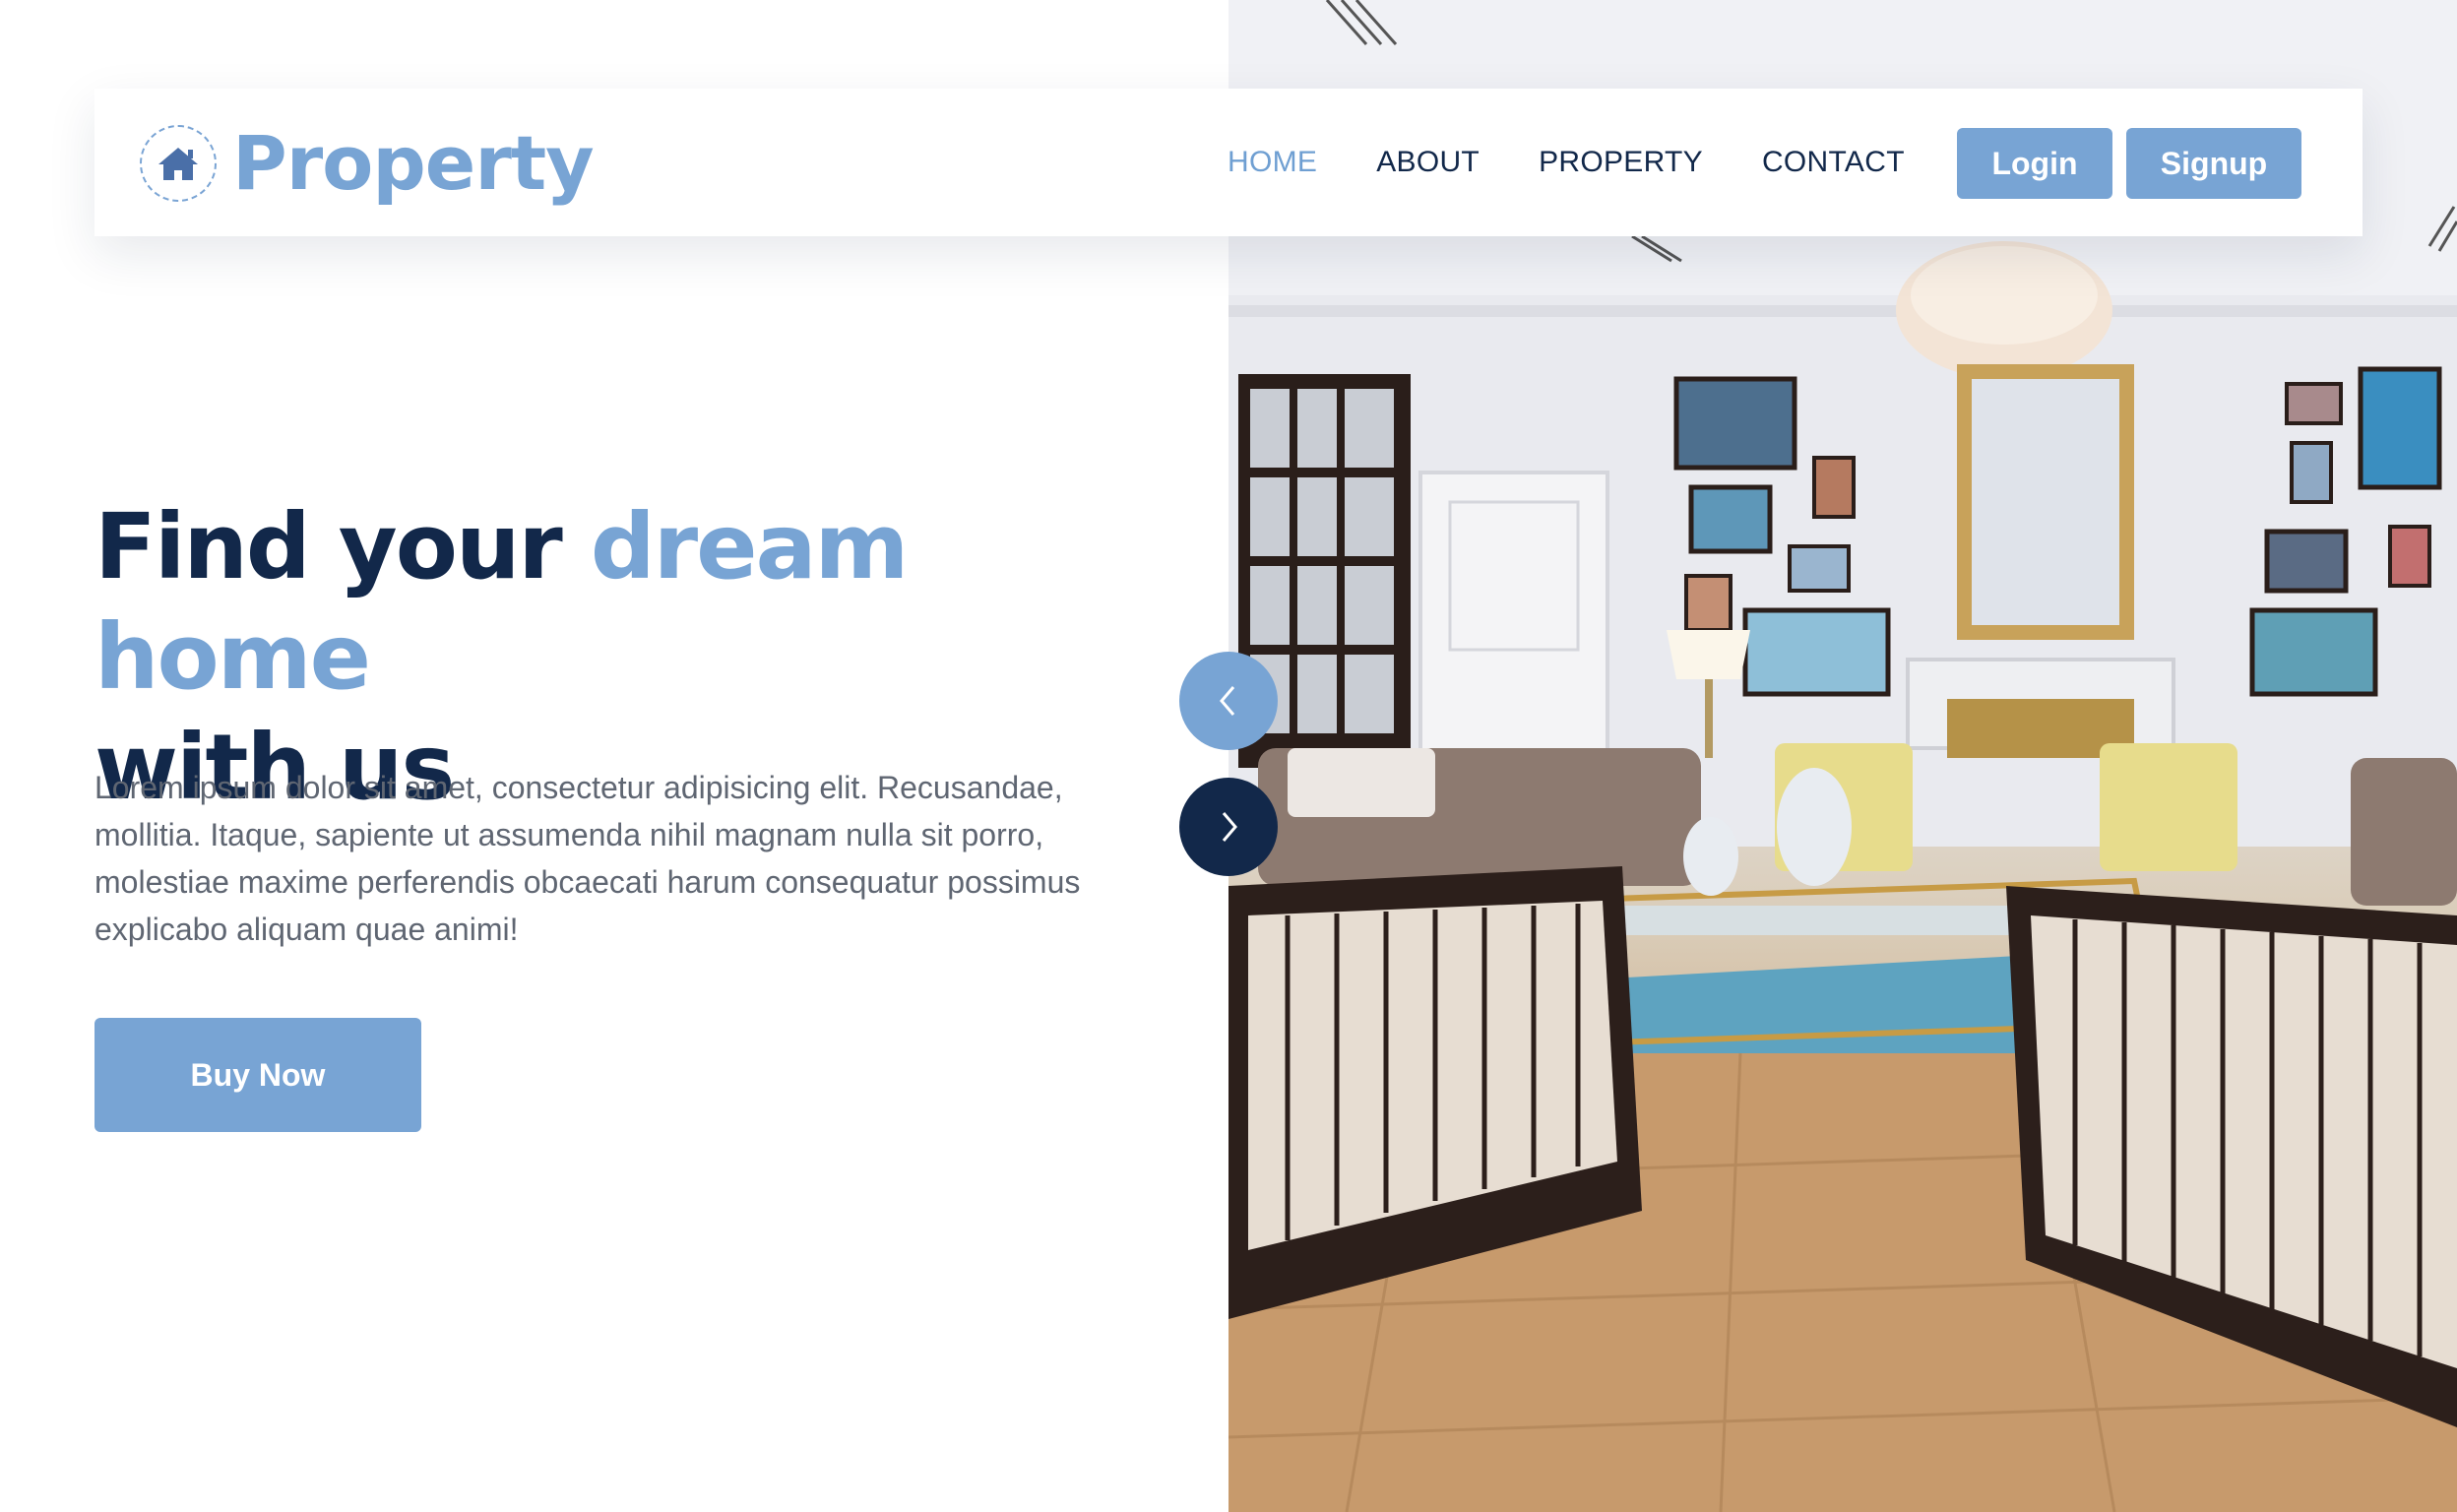  Describe the element at coordinates (1428, 162) in the screenshot. I see `nav-about: ABOUT` at that location.